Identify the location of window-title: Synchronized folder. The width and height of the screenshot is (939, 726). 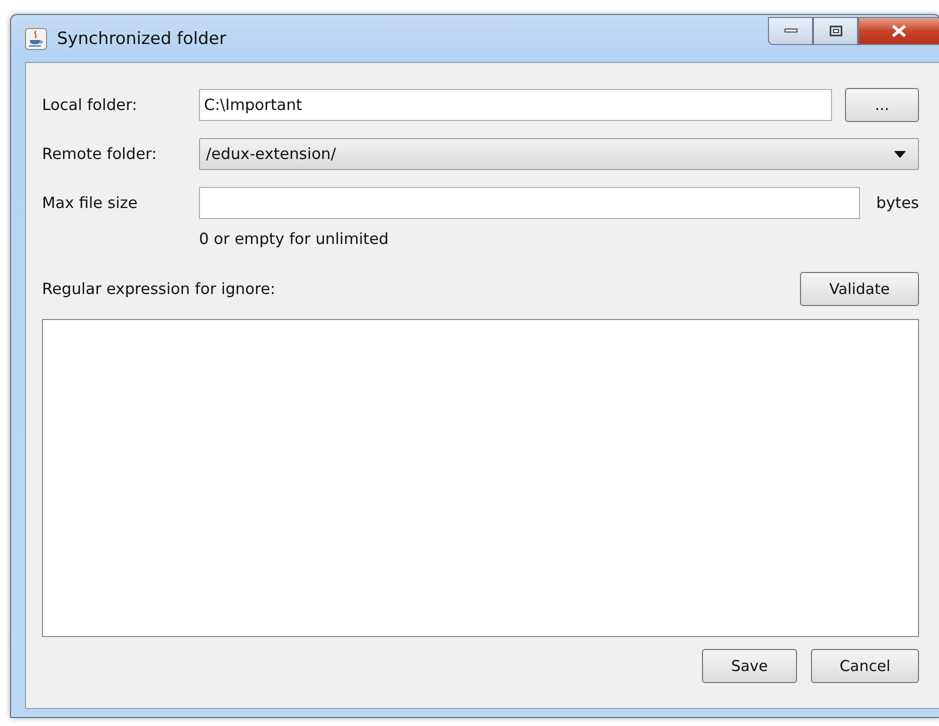
(141, 38).